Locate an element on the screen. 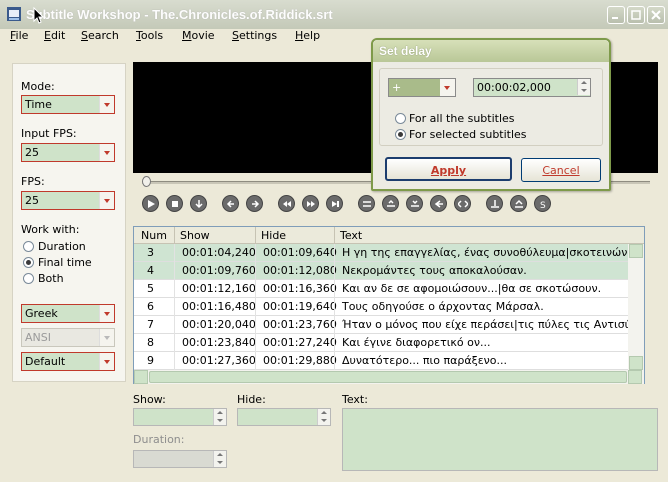  play-icon is located at coordinates (150, 203).